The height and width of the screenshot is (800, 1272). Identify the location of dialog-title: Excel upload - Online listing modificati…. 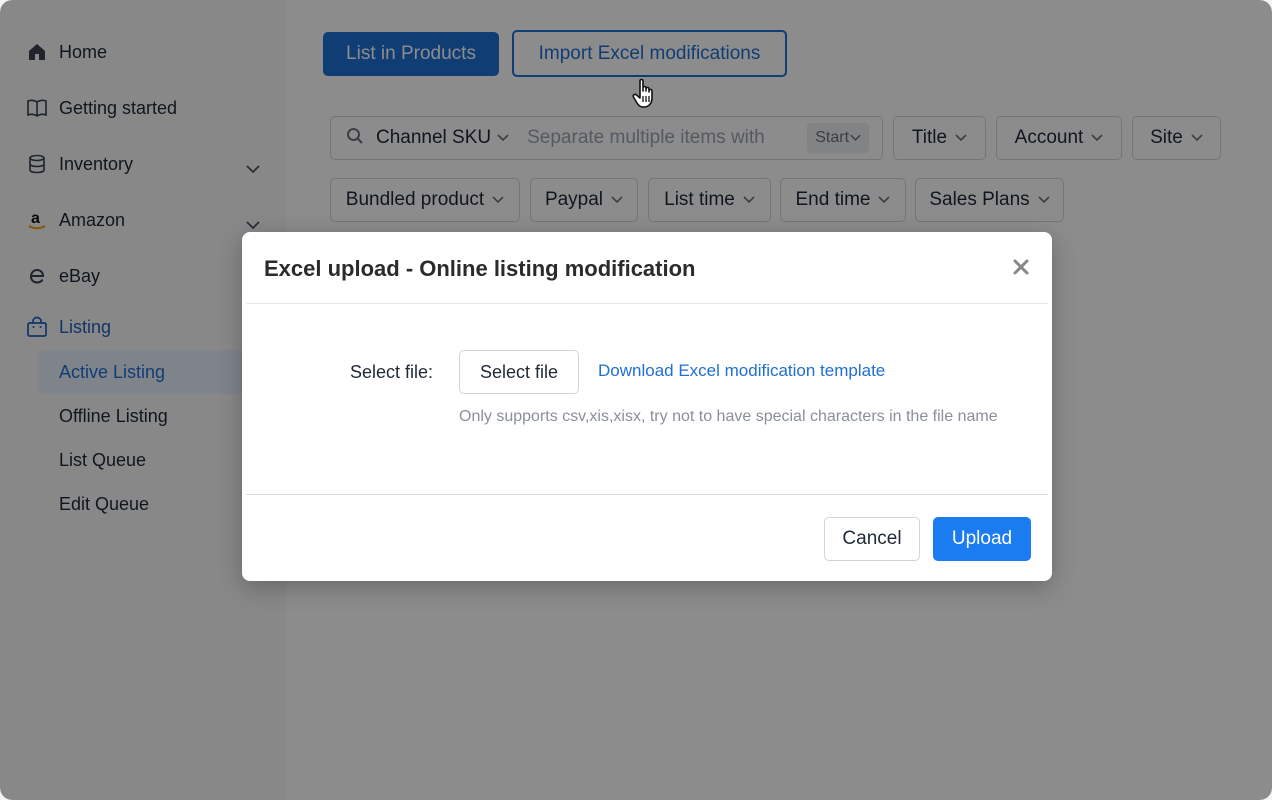
(480, 268).